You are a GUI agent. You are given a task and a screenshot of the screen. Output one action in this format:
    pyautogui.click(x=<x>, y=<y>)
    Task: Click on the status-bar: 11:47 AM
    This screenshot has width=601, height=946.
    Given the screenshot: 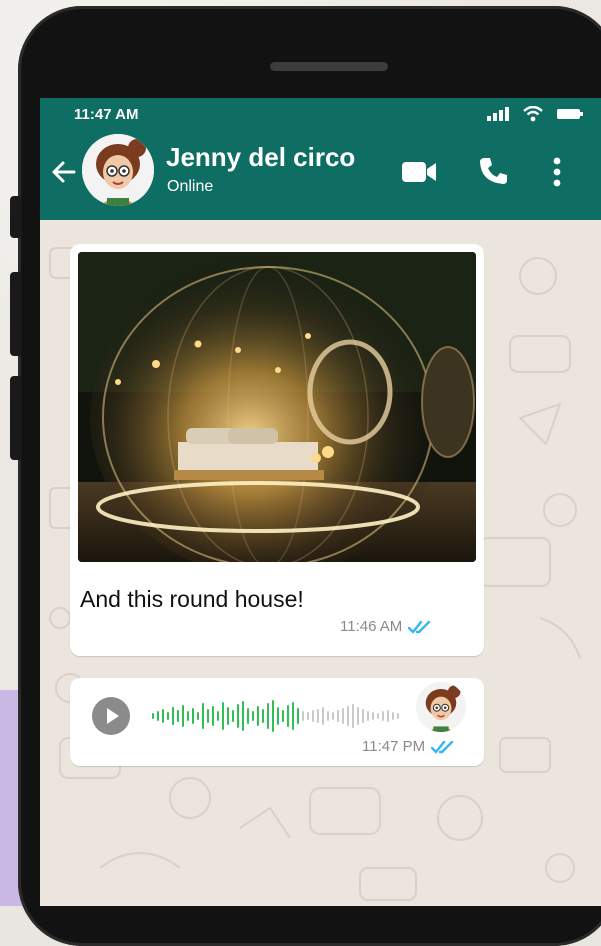 What is the action you would take?
    pyautogui.click(x=320, y=113)
    